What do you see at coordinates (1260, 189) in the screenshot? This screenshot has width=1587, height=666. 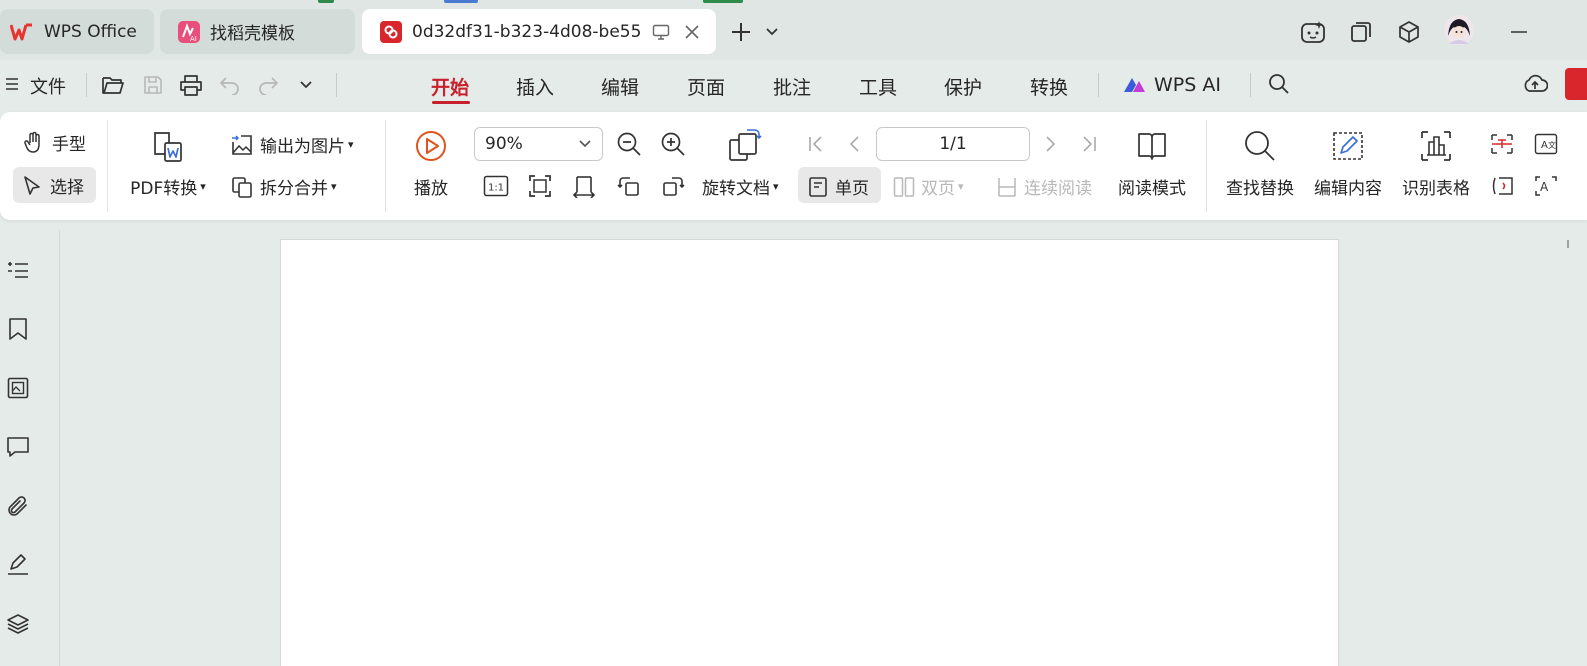 I see `find-replace-label: 查找替换` at bounding box center [1260, 189].